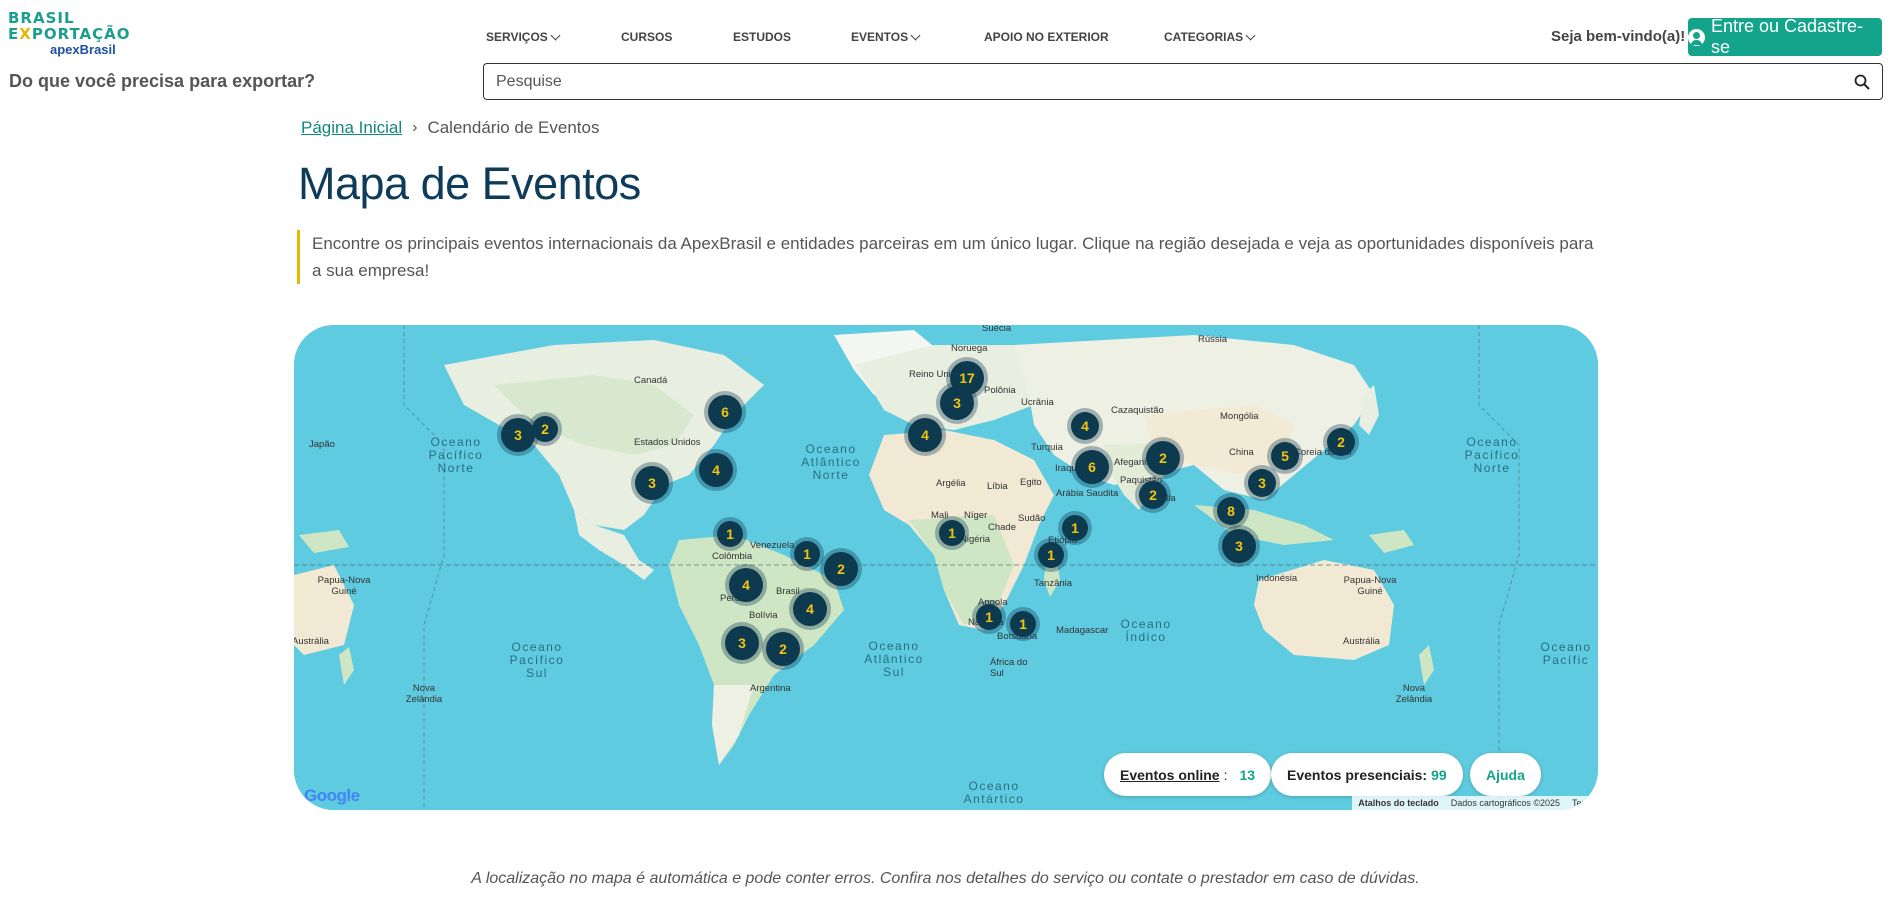 The image size is (1891, 904). What do you see at coordinates (1277, 578) in the screenshot?
I see `country-label: Indonésia` at bounding box center [1277, 578].